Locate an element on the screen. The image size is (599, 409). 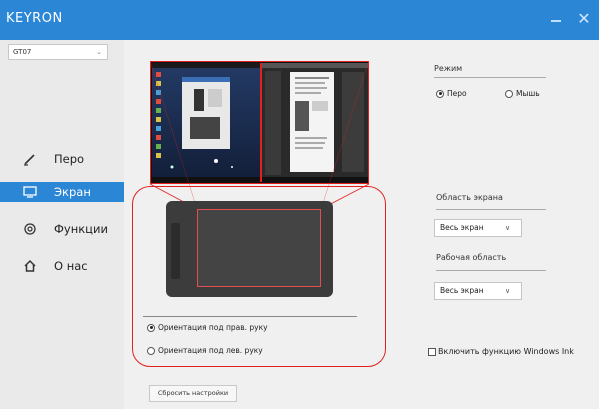
mode-label: Режим is located at coordinates (448, 68).